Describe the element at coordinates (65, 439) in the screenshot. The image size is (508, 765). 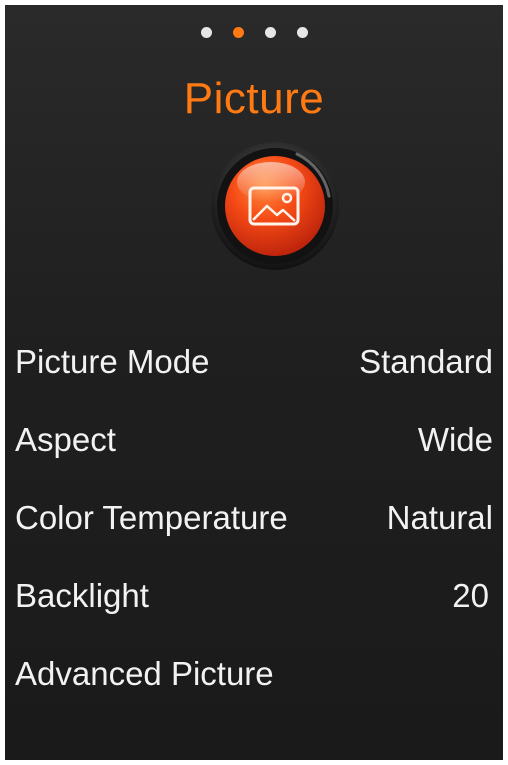
I see `setting-label: Aspect` at that location.